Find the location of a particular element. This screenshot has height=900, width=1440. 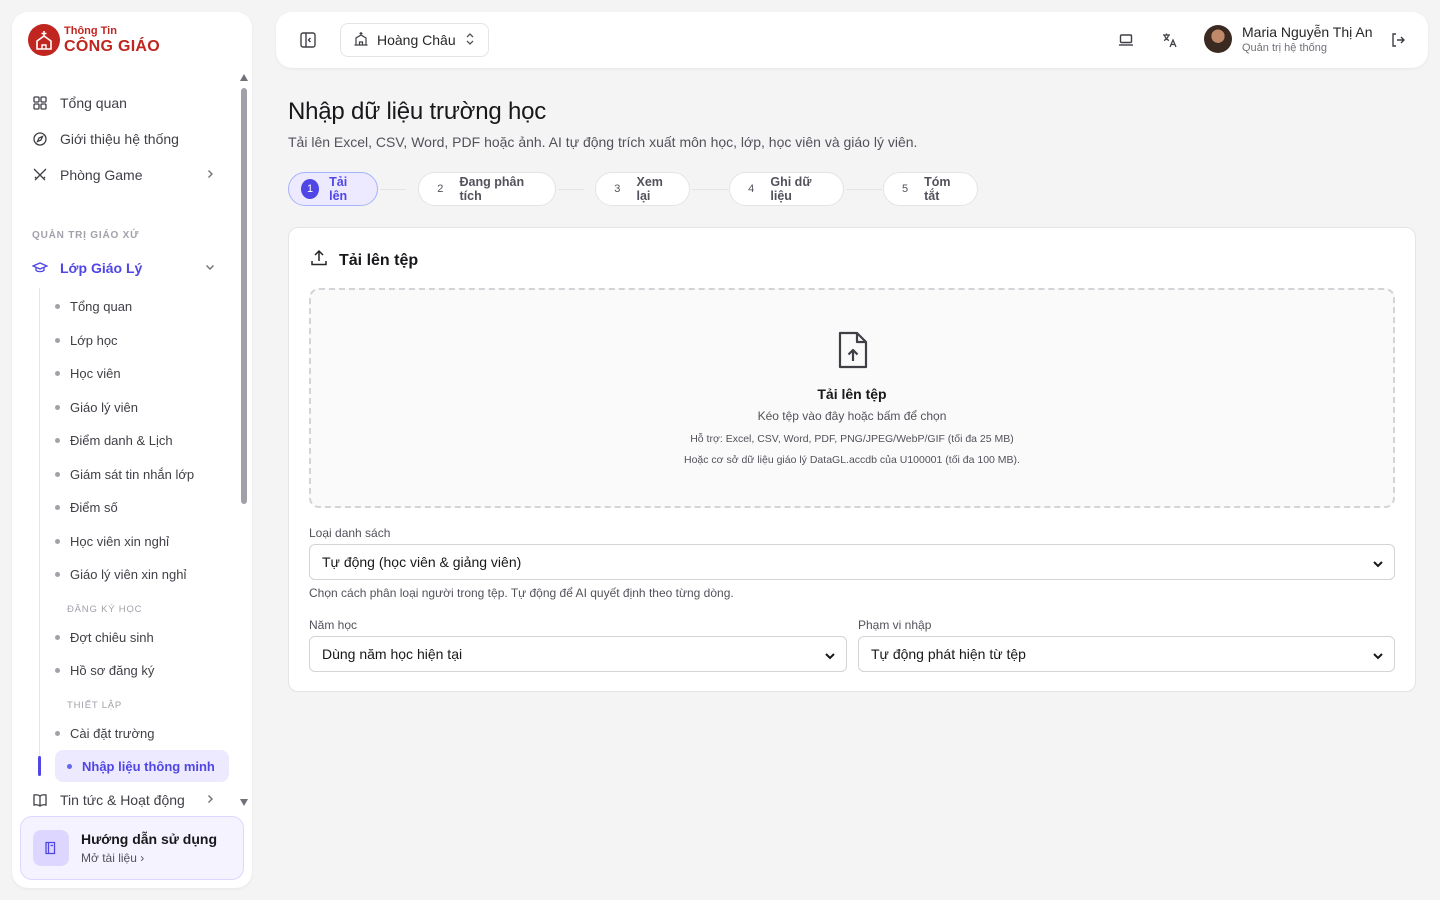

guide-title: Hướng dẫn sử dụng is located at coordinates (149, 839).